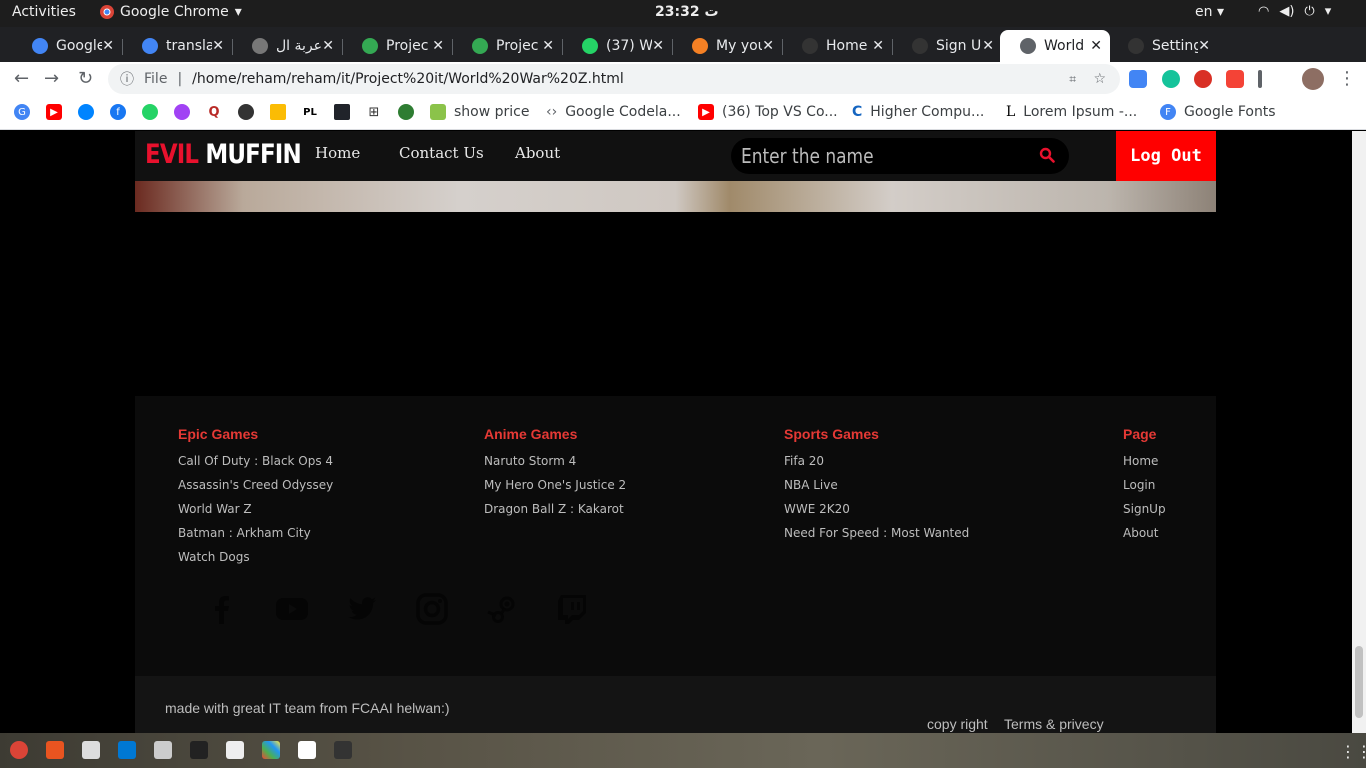 The height and width of the screenshot is (768, 1366). What do you see at coordinates (432, 609) in the screenshot?
I see `instagram-icon` at bounding box center [432, 609].